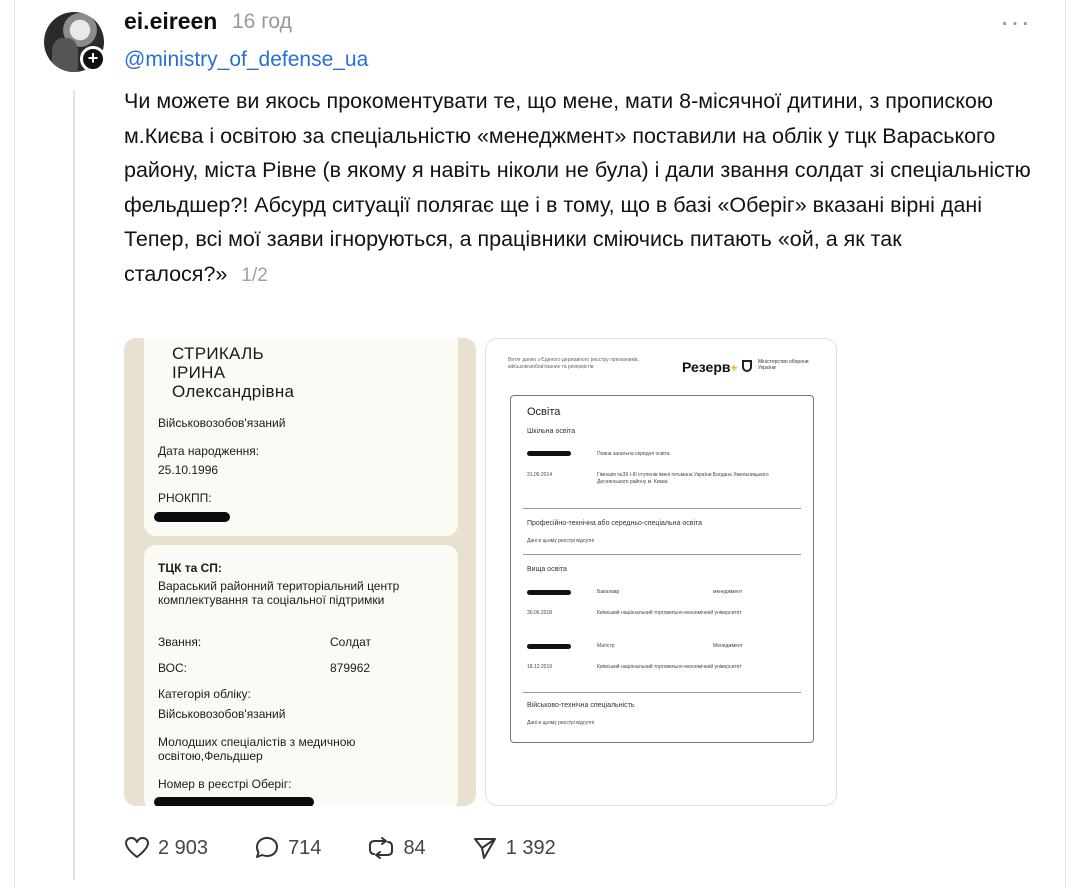 The image size is (1080, 888). What do you see at coordinates (222, 714) in the screenshot?
I see `category-value: Військовозобов'язаний` at bounding box center [222, 714].